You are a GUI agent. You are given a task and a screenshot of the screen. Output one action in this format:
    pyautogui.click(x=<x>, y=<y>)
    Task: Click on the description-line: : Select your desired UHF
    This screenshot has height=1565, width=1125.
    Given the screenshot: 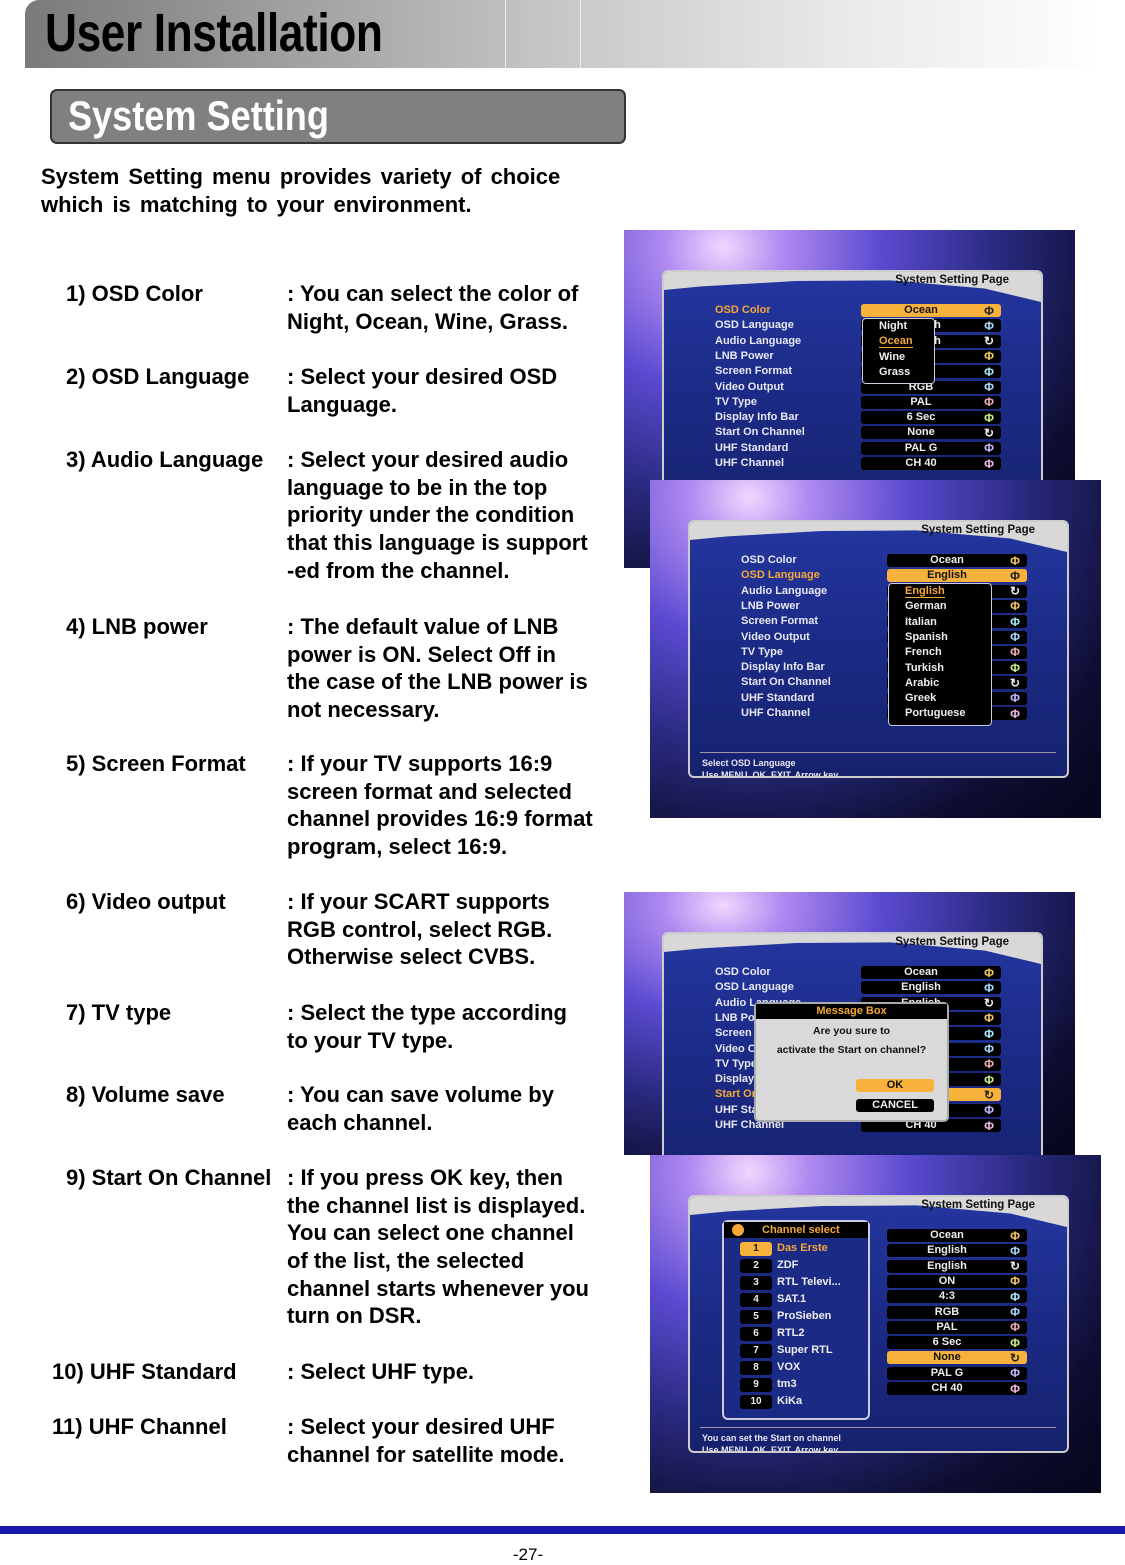 What is the action you would take?
    pyautogui.click(x=421, y=1426)
    